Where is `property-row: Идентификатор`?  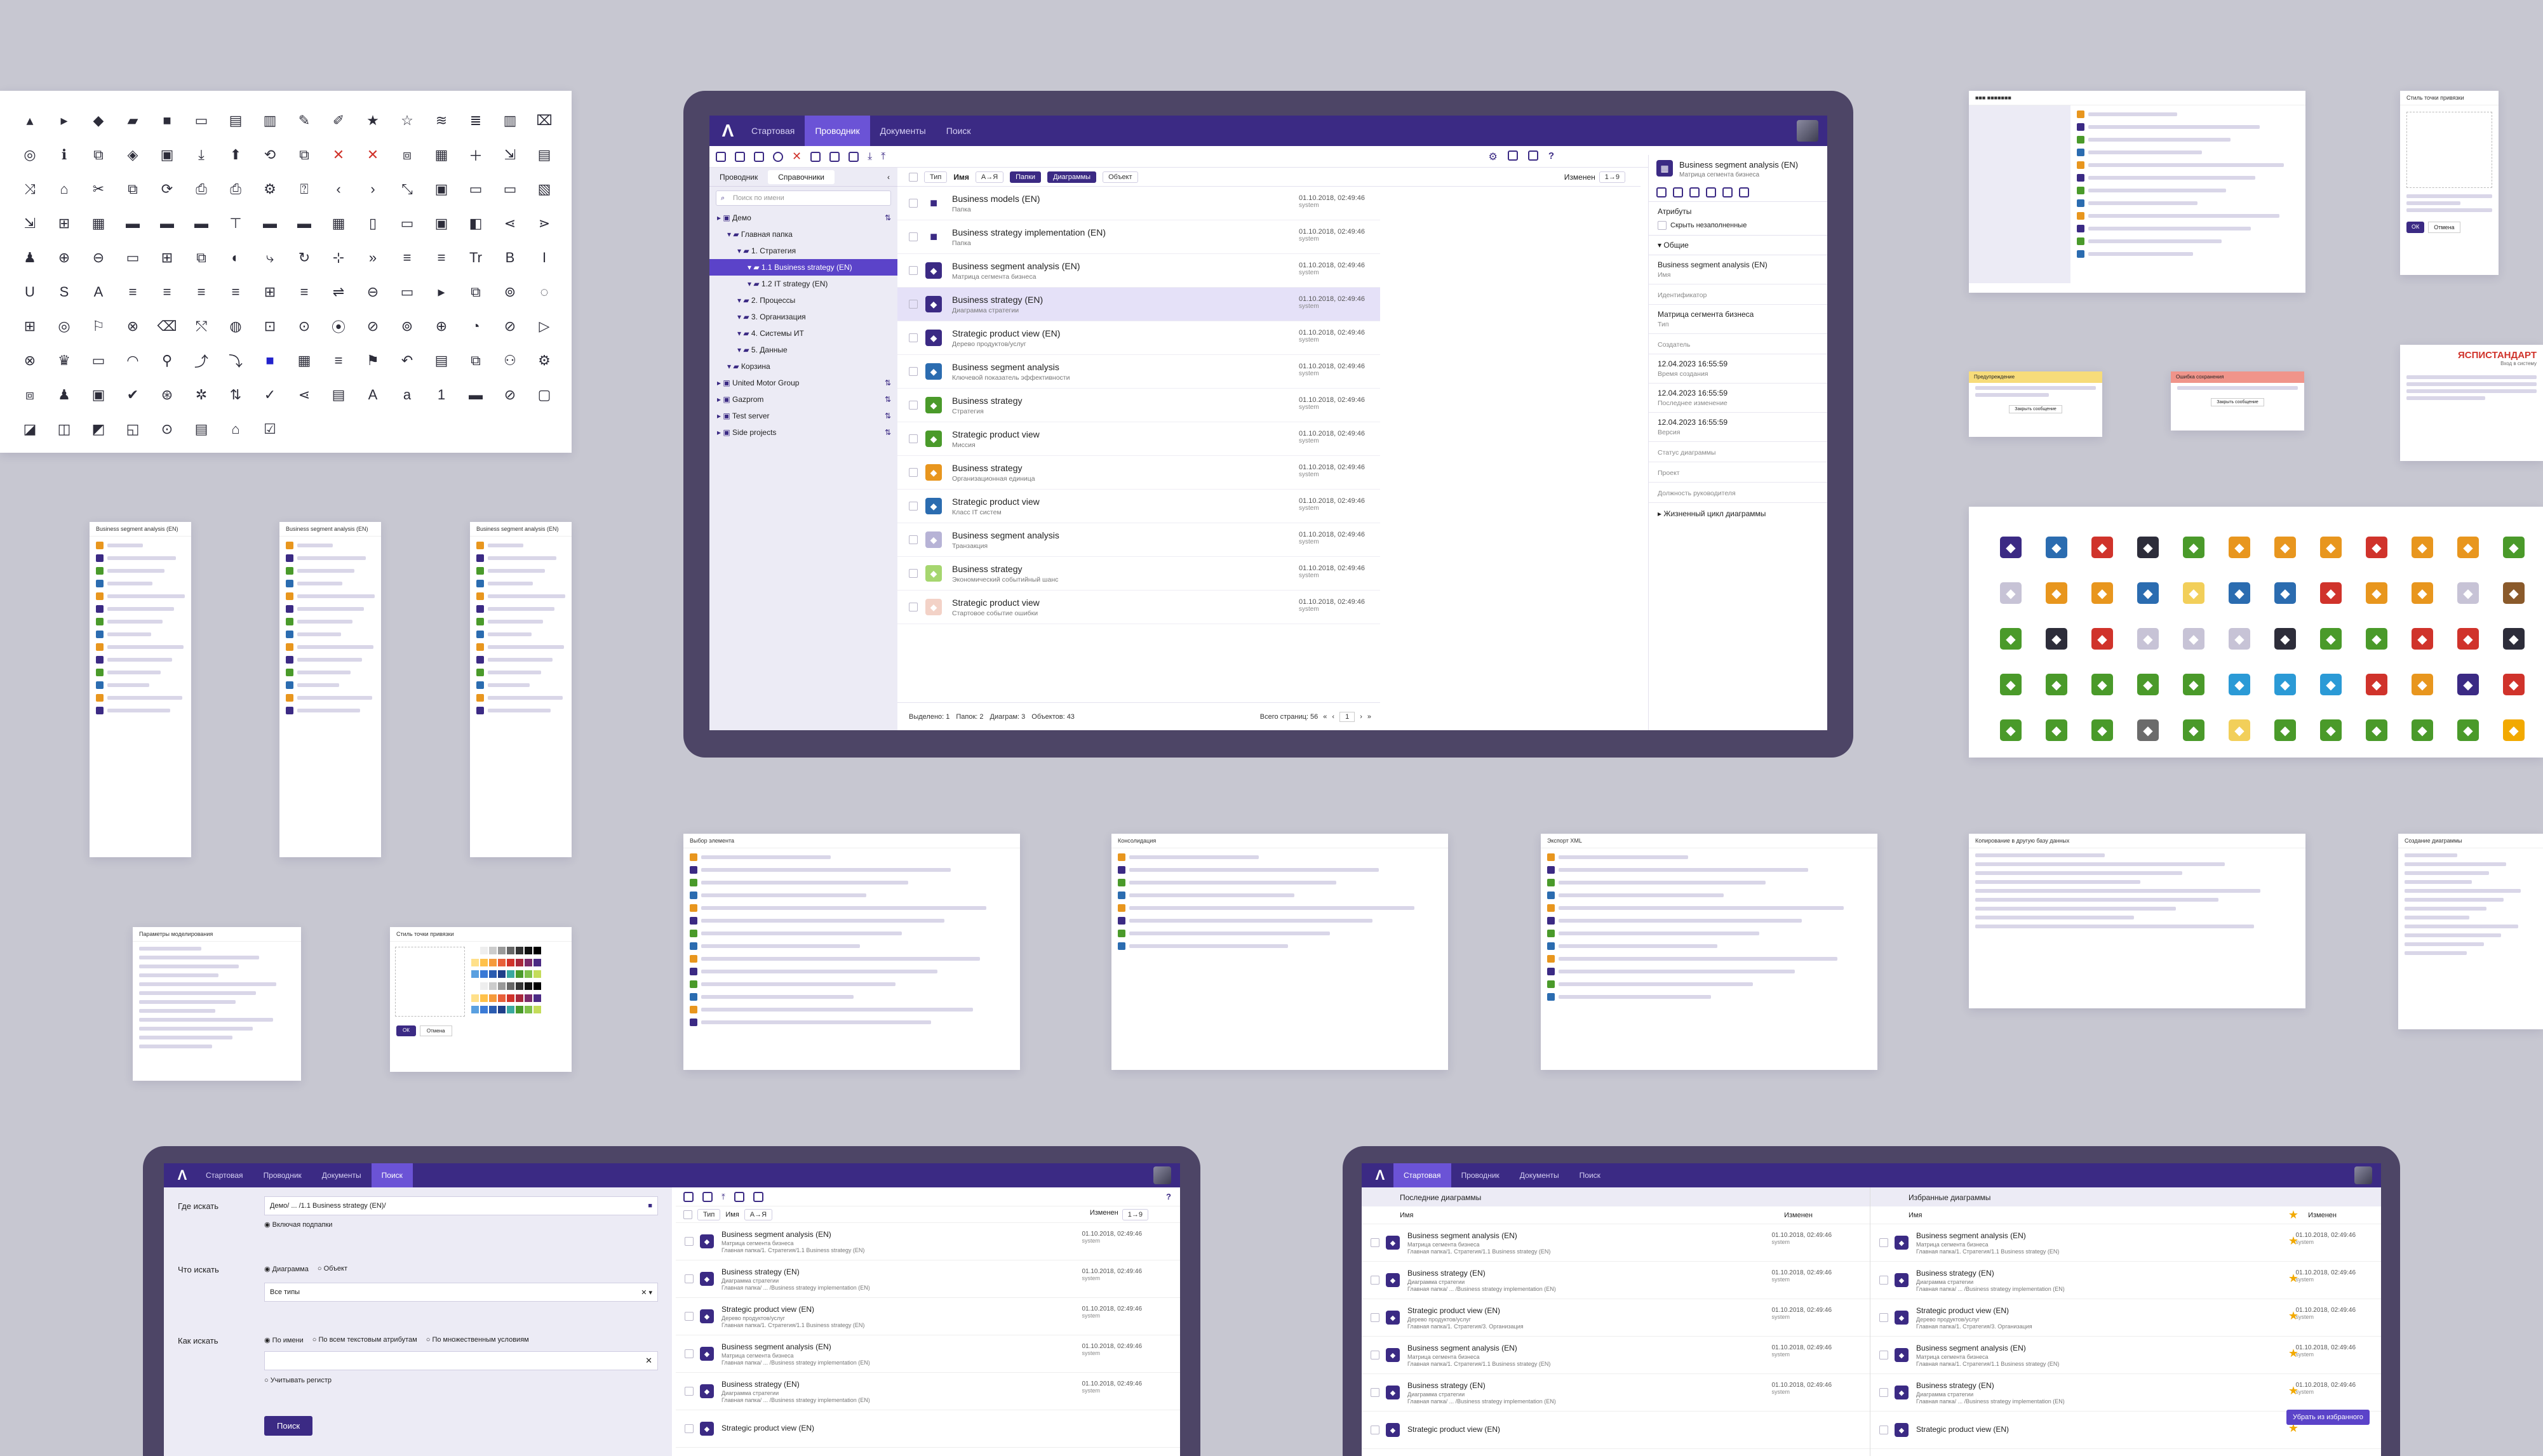 property-row: Идентификатор is located at coordinates (1738, 294).